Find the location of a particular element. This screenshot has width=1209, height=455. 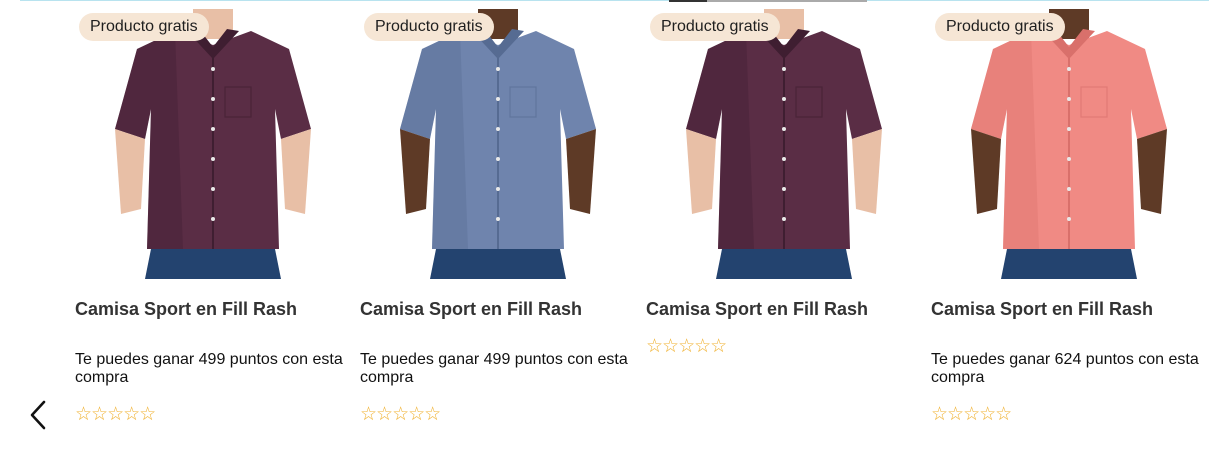

chevron-left-icon is located at coordinates (38, 415).